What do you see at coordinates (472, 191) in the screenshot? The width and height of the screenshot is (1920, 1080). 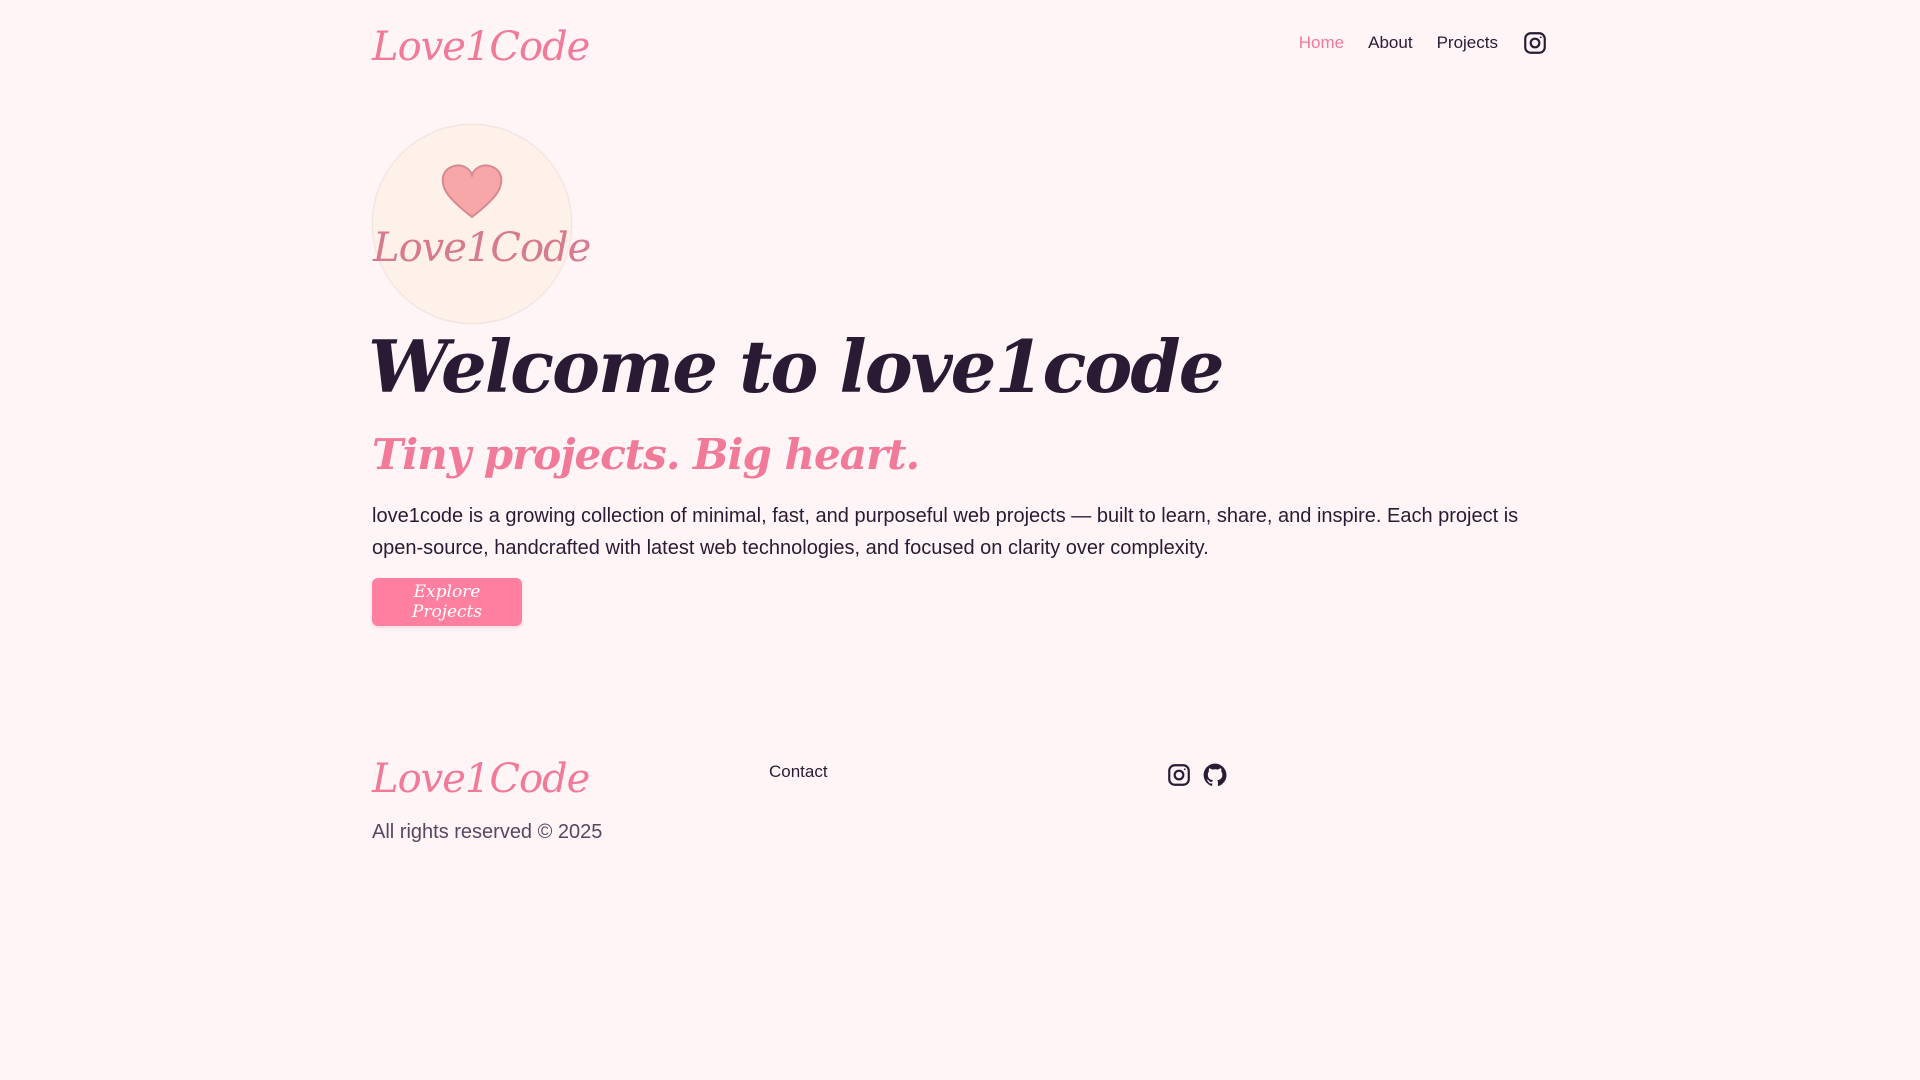 I see `heart-icon` at bounding box center [472, 191].